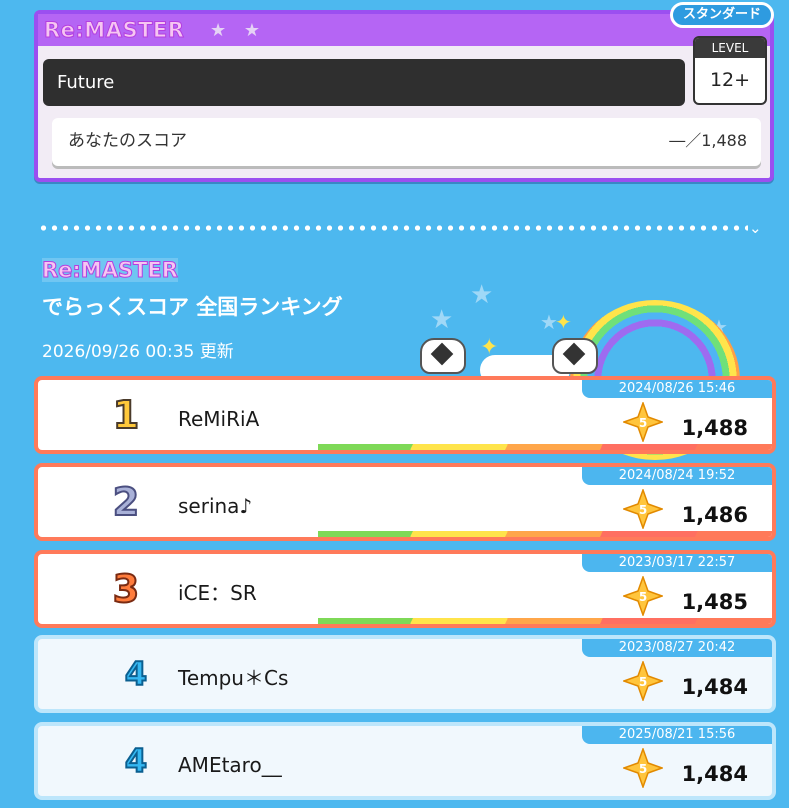 The height and width of the screenshot is (808, 789). I want to click on sparkle-icon: ✦, so click(563, 322).